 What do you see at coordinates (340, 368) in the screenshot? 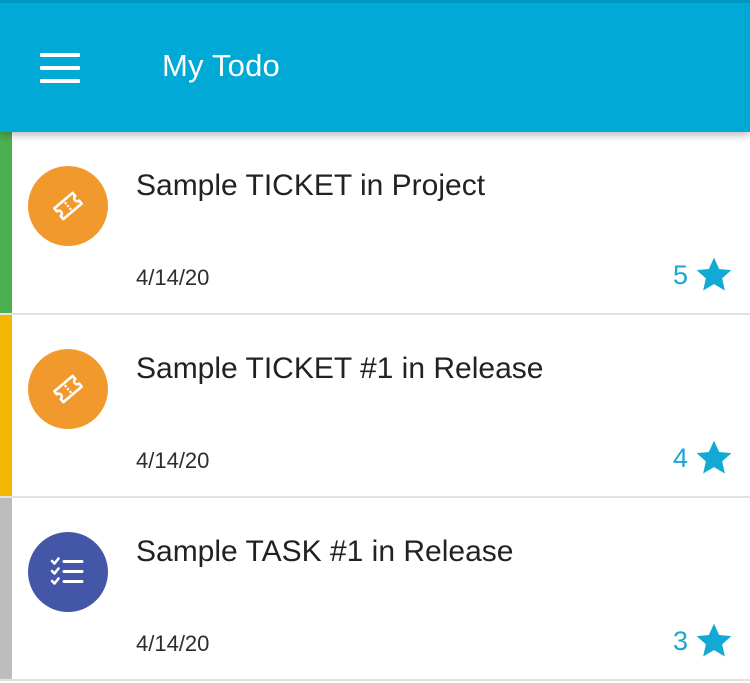
I see `item-title: Sample TICKET #1 in Release` at bounding box center [340, 368].